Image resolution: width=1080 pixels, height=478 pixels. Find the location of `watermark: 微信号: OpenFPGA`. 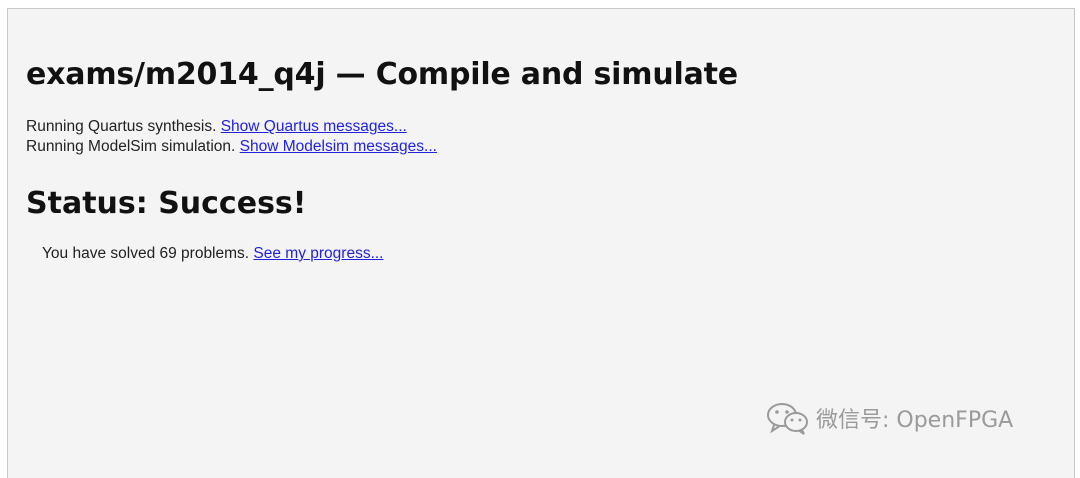

watermark: 微信号: OpenFPGA is located at coordinates (889, 418).